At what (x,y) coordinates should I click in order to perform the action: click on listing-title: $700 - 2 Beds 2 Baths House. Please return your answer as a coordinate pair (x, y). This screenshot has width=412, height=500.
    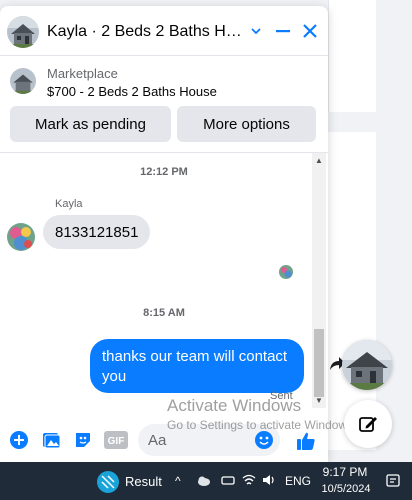
    Looking at the image, I should click on (132, 91).